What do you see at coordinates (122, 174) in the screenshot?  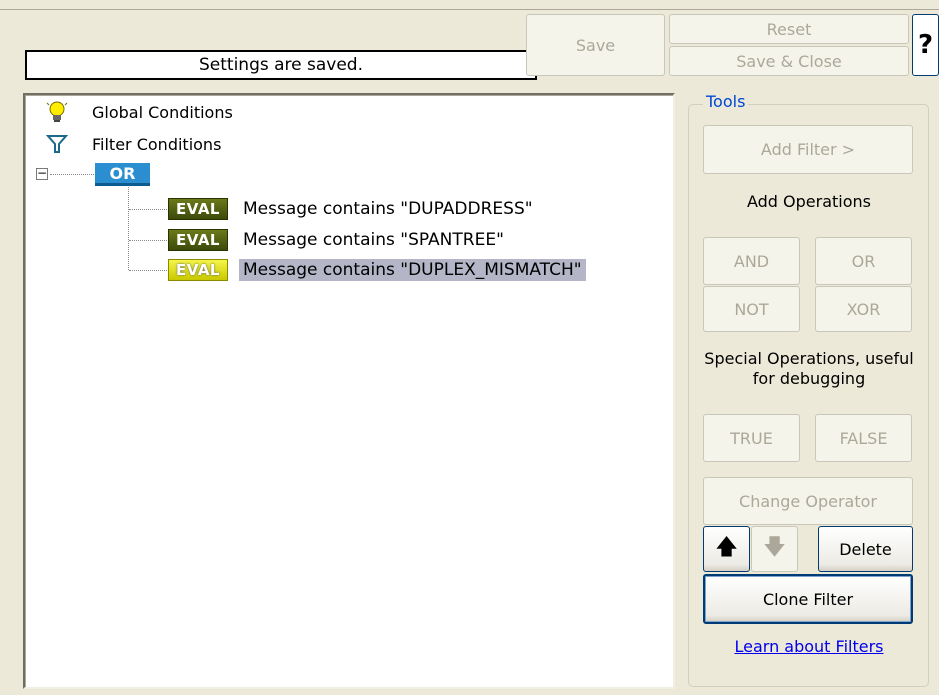 I see `operator-or-badge: OR` at bounding box center [122, 174].